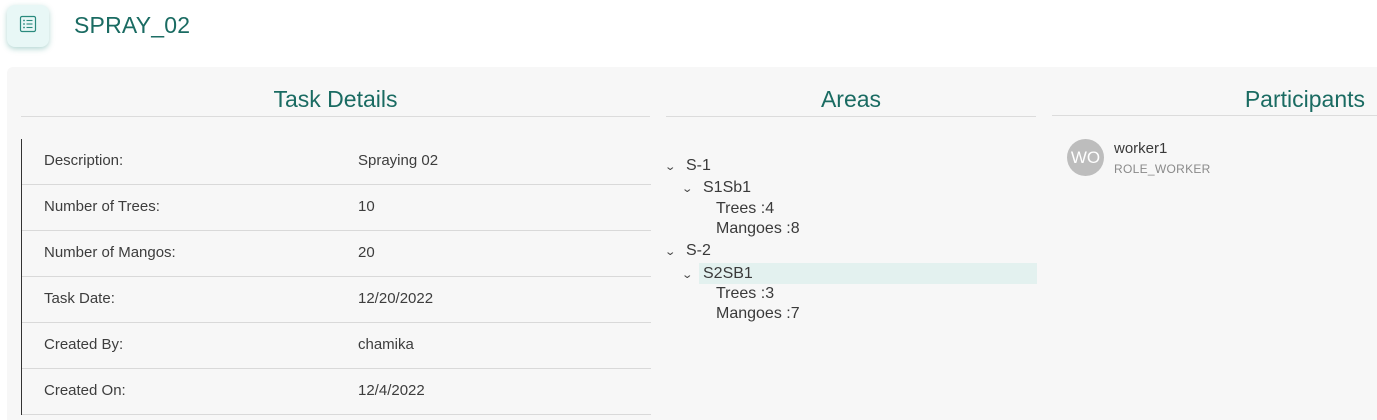 This screenshot has height=420, width=1377. Describe the element at coordinates (727, 187) in the screenshot. I see `tree-node-label: S1Sb1` at that location.